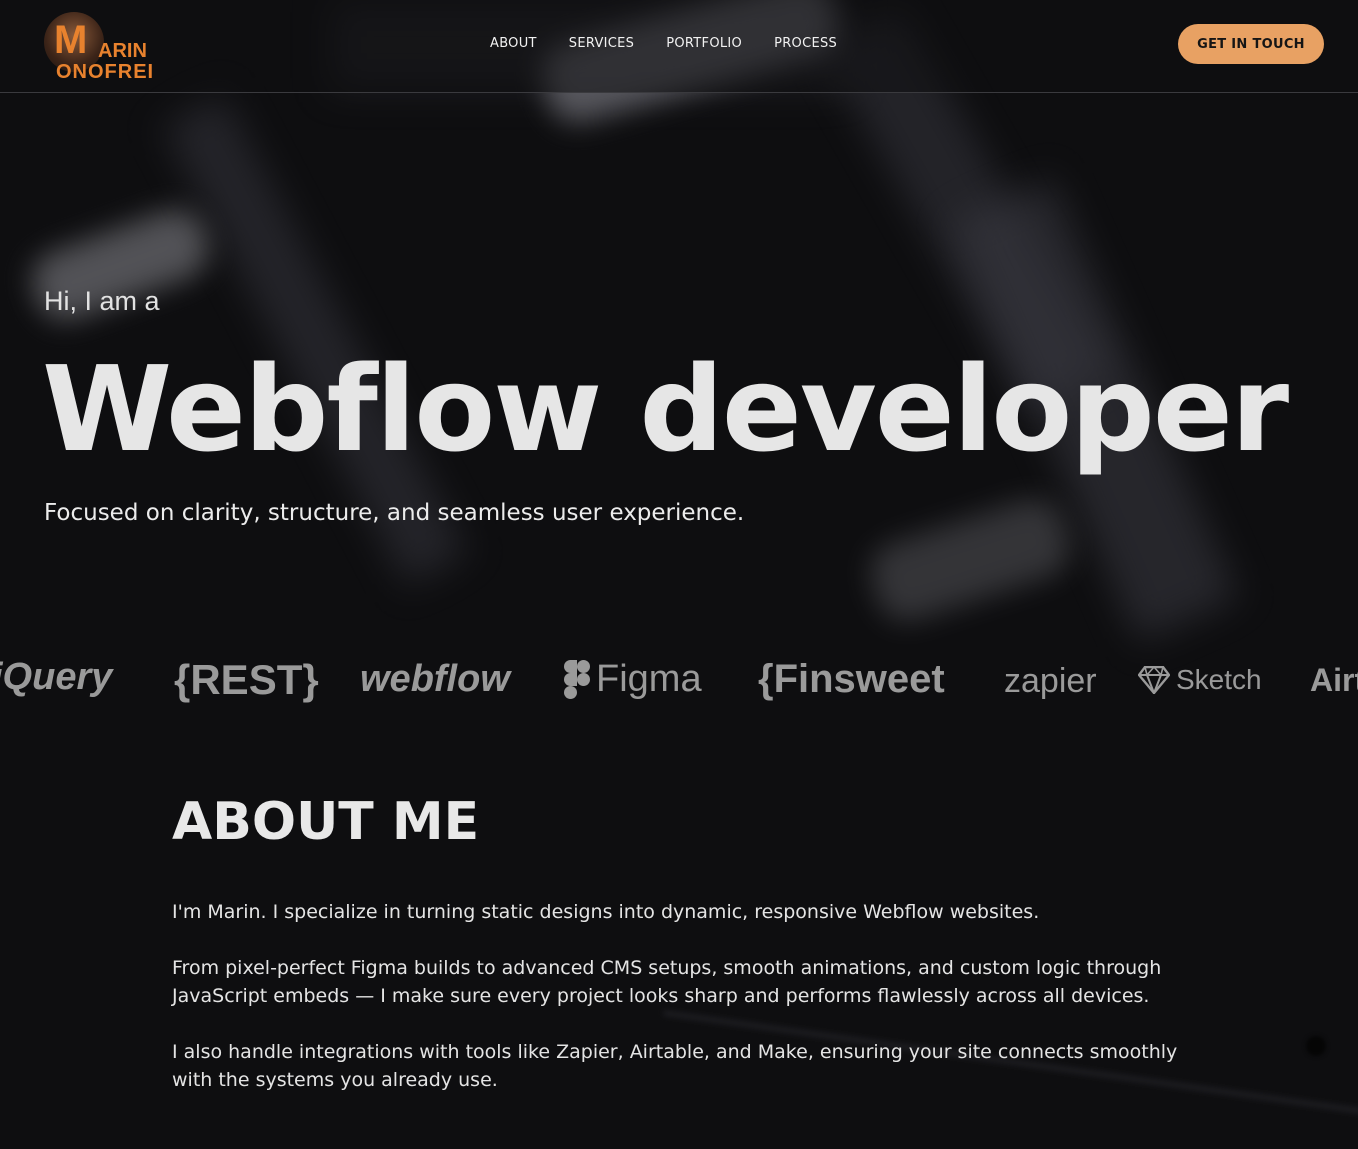 Image resolution: width=1358 pixels, height=1149 pixels. What do you see at coordinates (805, 43) in the screenshot?
I see `nav-link-process: PROCESS` at bounding box center [805, 43].